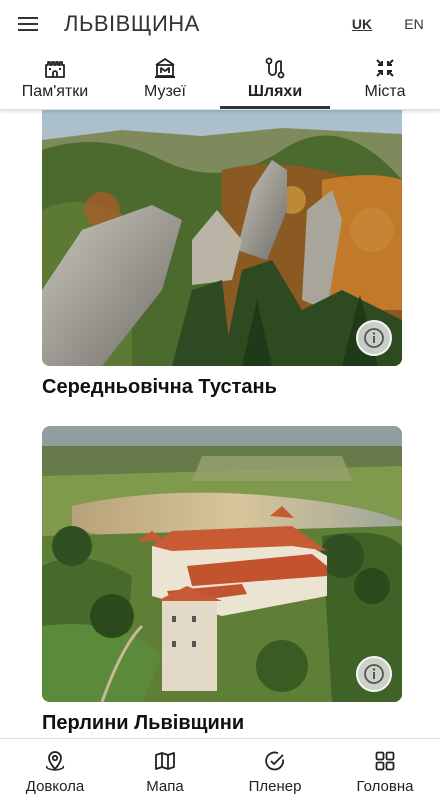  I want to click on nav-mapa: Мапа, so click(165, 769).